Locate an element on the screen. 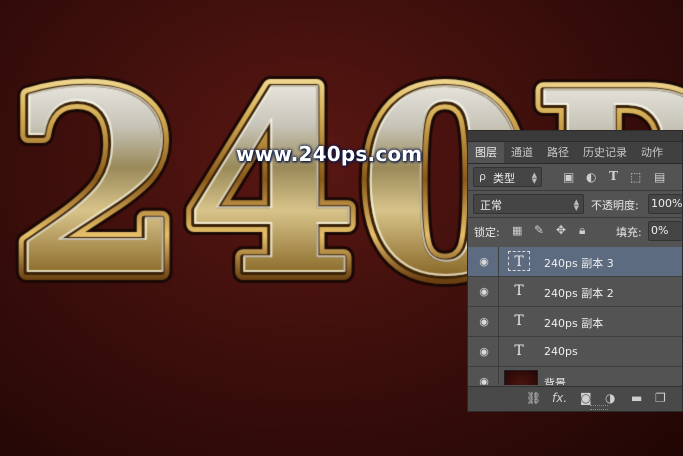  fx-effects-button: fx. is located at coordinates (559, 398).